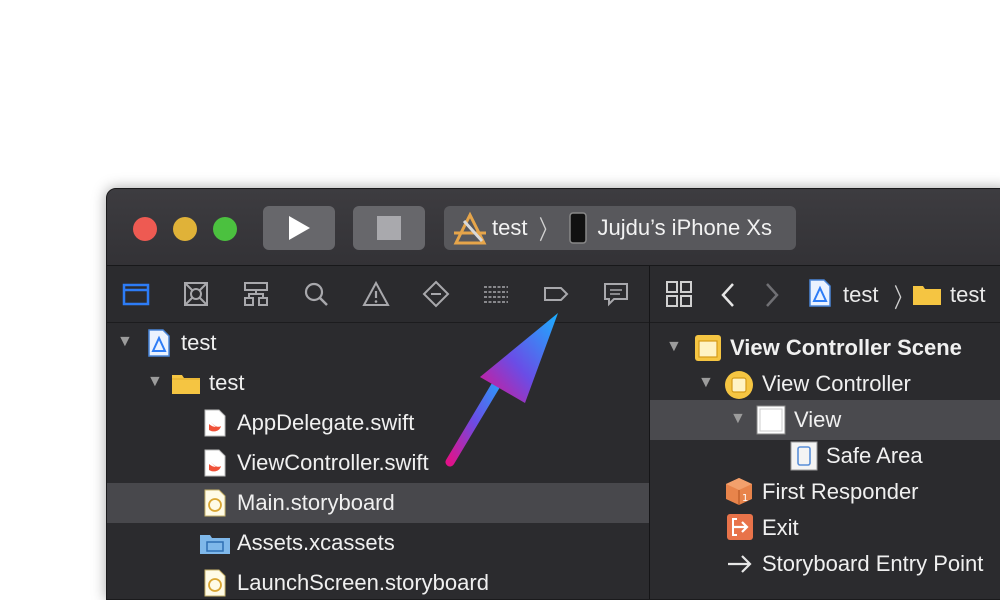 The image size is (1000, 600). What do you see at coordinates (739, 491) in the screenshot?
I see `first-responder-cube-icon: 1` at bounding box center [739, 491].